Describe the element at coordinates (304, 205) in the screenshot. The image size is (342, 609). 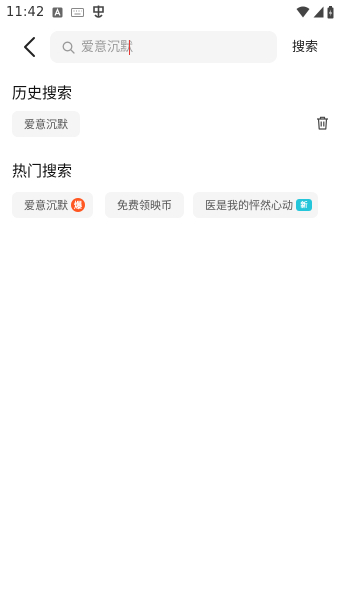
I see `new-badge-icon: 新` at that location.